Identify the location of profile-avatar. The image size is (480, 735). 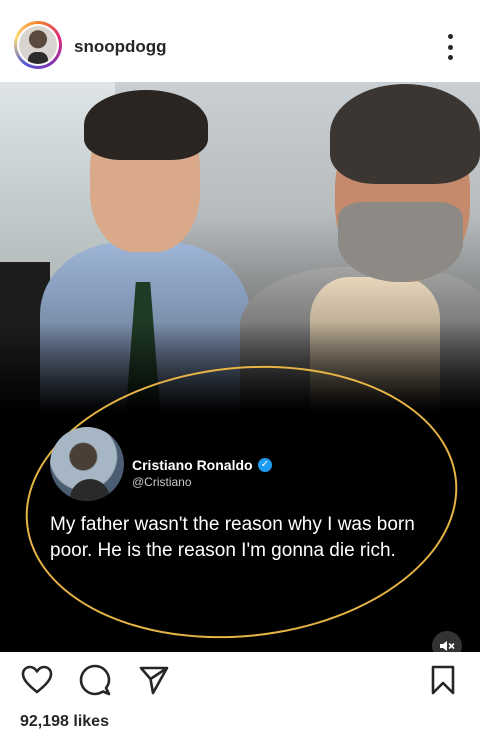
(38, 45).